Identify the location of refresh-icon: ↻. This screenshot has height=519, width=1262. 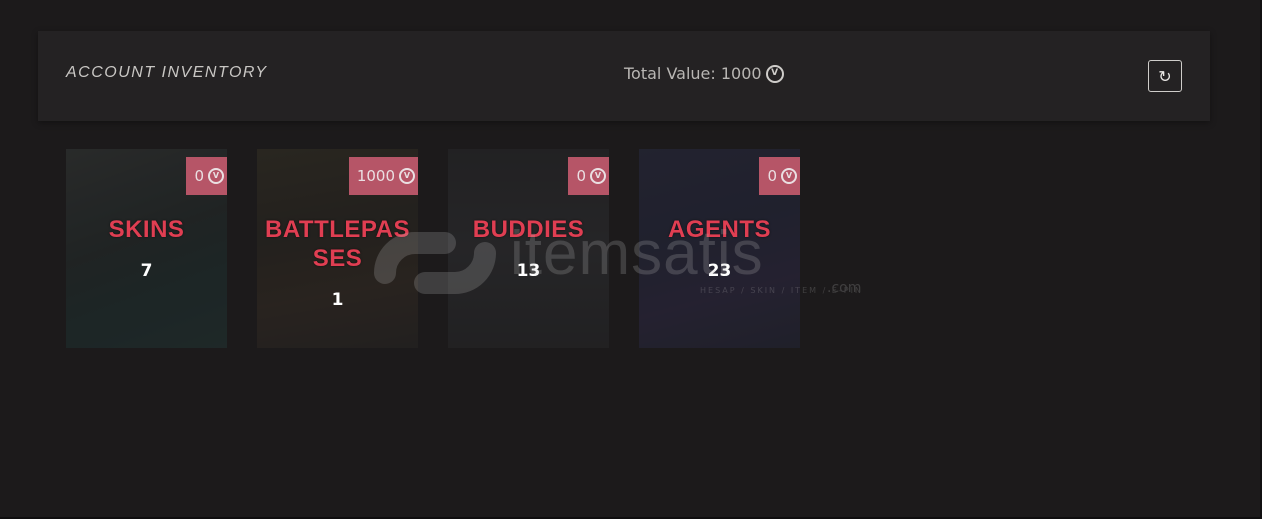
(1165, 76).